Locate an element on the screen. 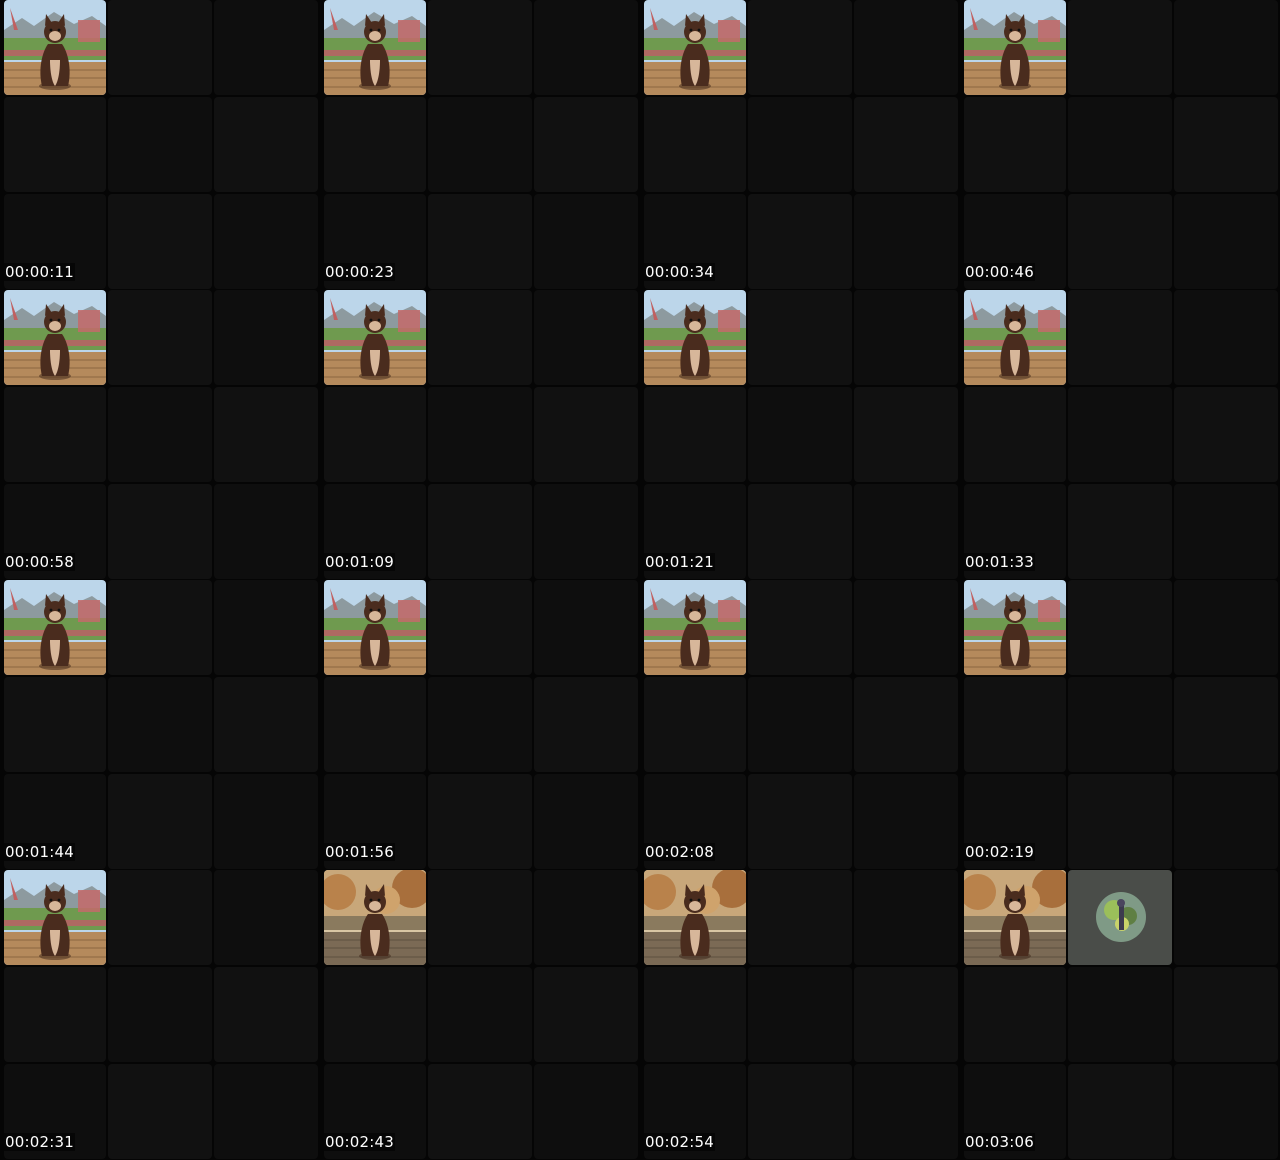 This screenshot has height=1160, width=1280. frame-timestamp: 00:02:31 is located at coordinates (39, 1142).